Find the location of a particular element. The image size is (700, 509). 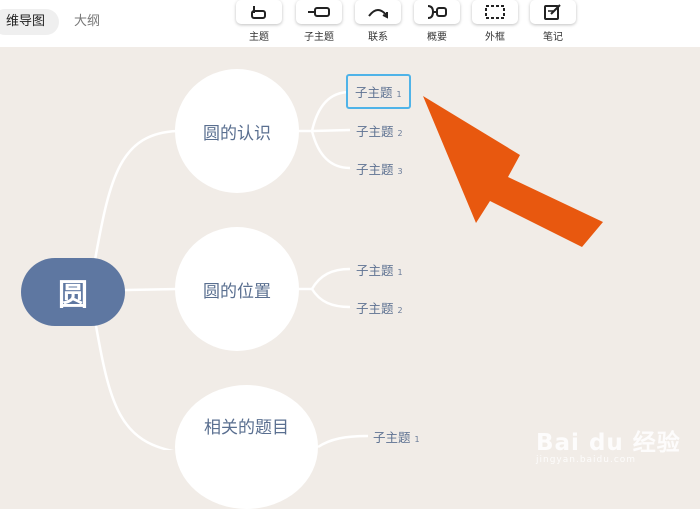

relationship-label: 联系 is located at coordinates (378, 37).